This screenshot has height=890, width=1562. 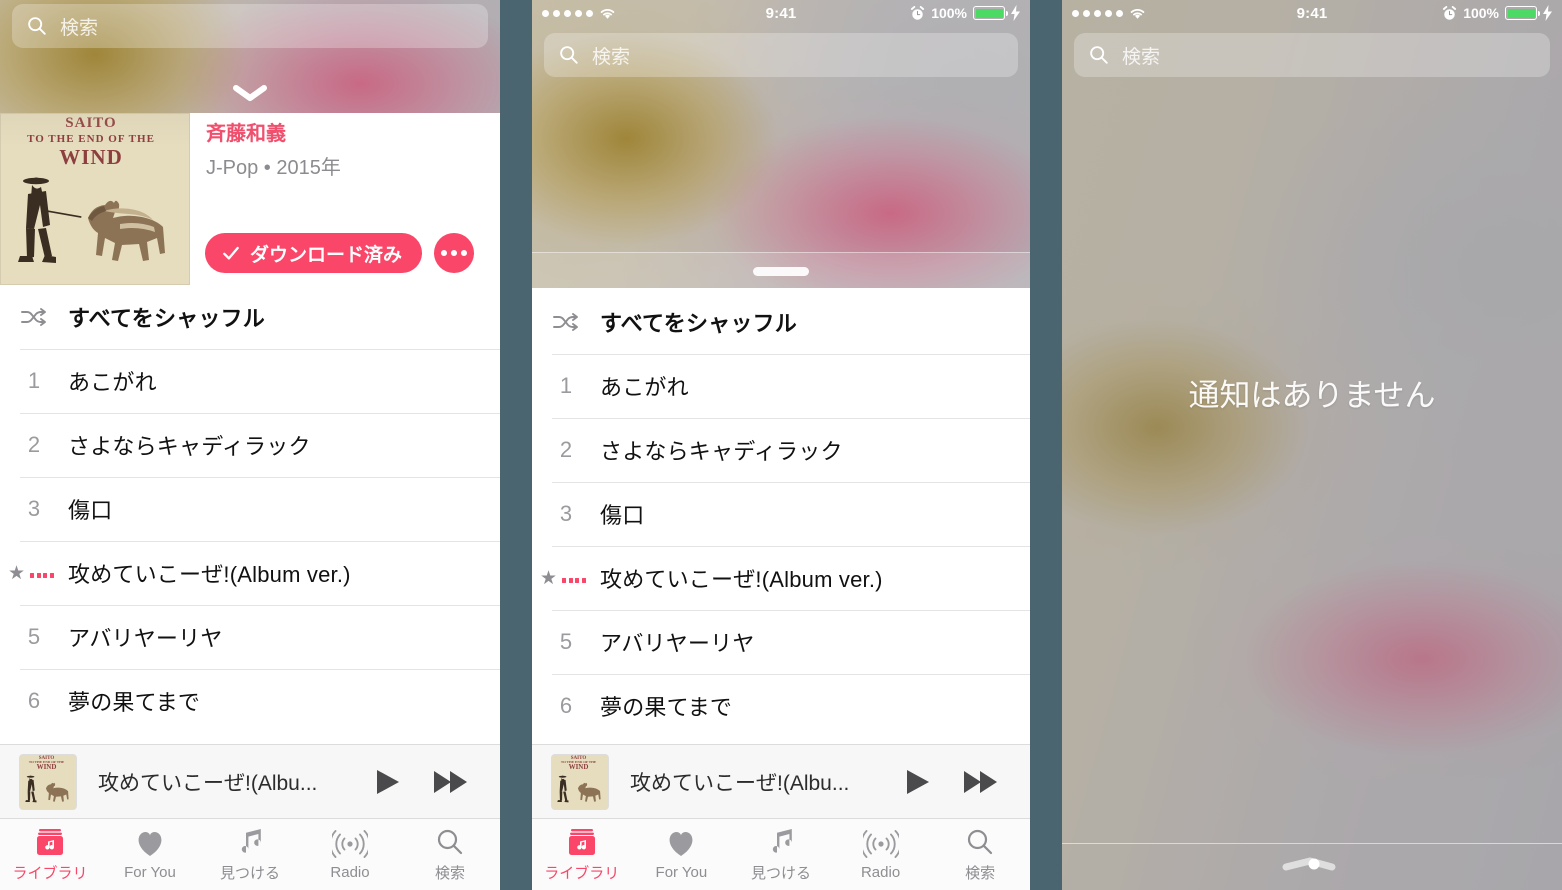 I want to click on fast-forward-icon, so click(x=450, y=781).